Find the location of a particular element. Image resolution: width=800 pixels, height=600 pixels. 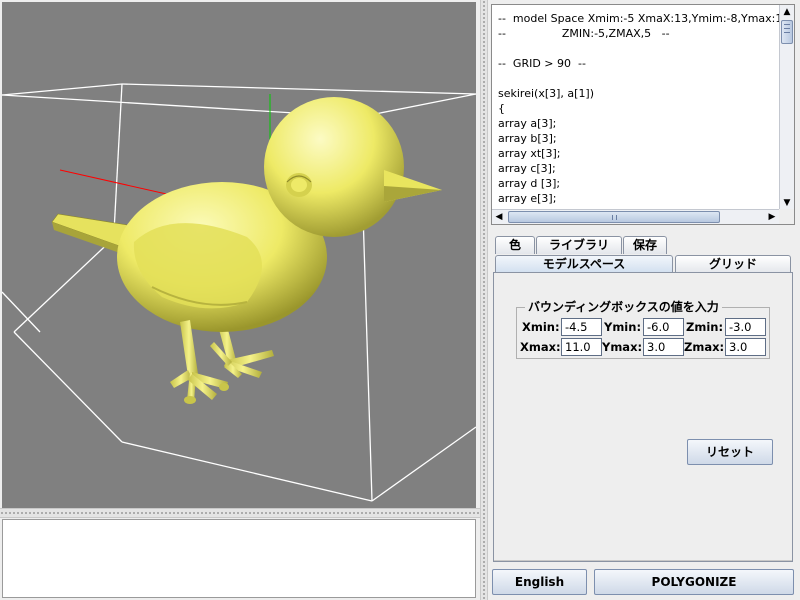

polygonize-button: POLYGONIZE is located at coordinates (694, 582).